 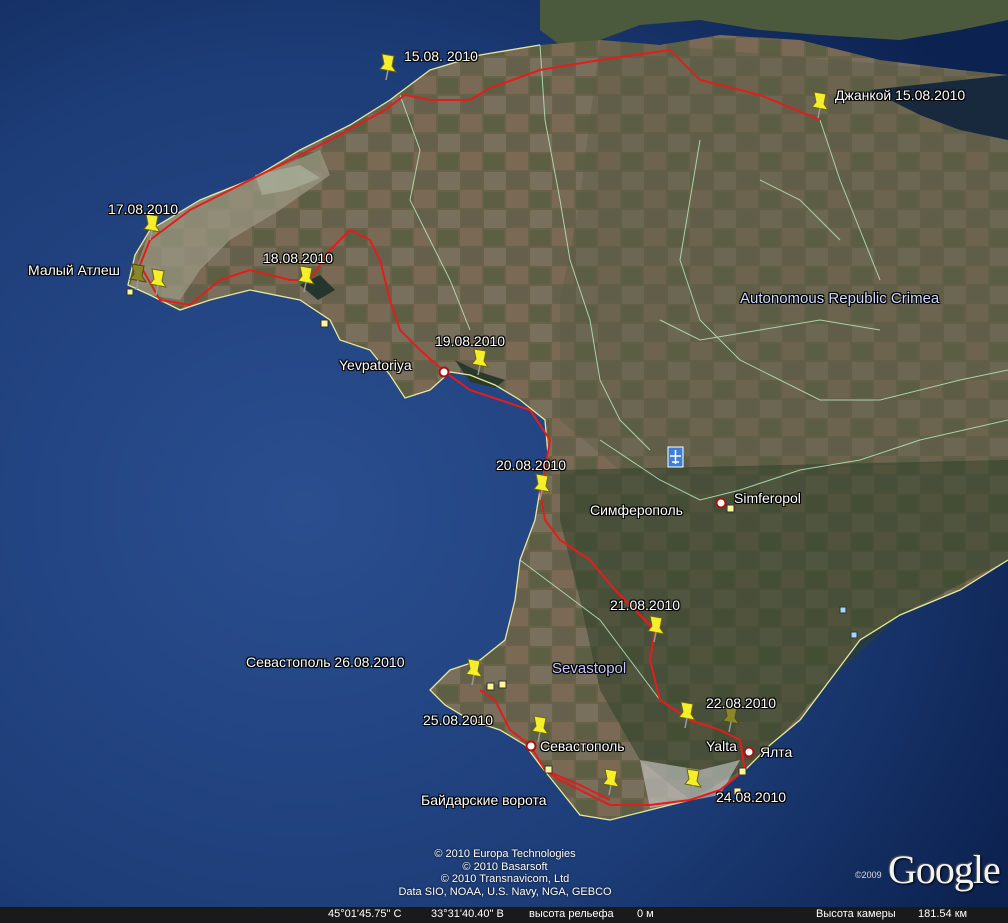 I want to click on copyright-line: © 2010 Europa Technologies, so click(x=505, y=854).